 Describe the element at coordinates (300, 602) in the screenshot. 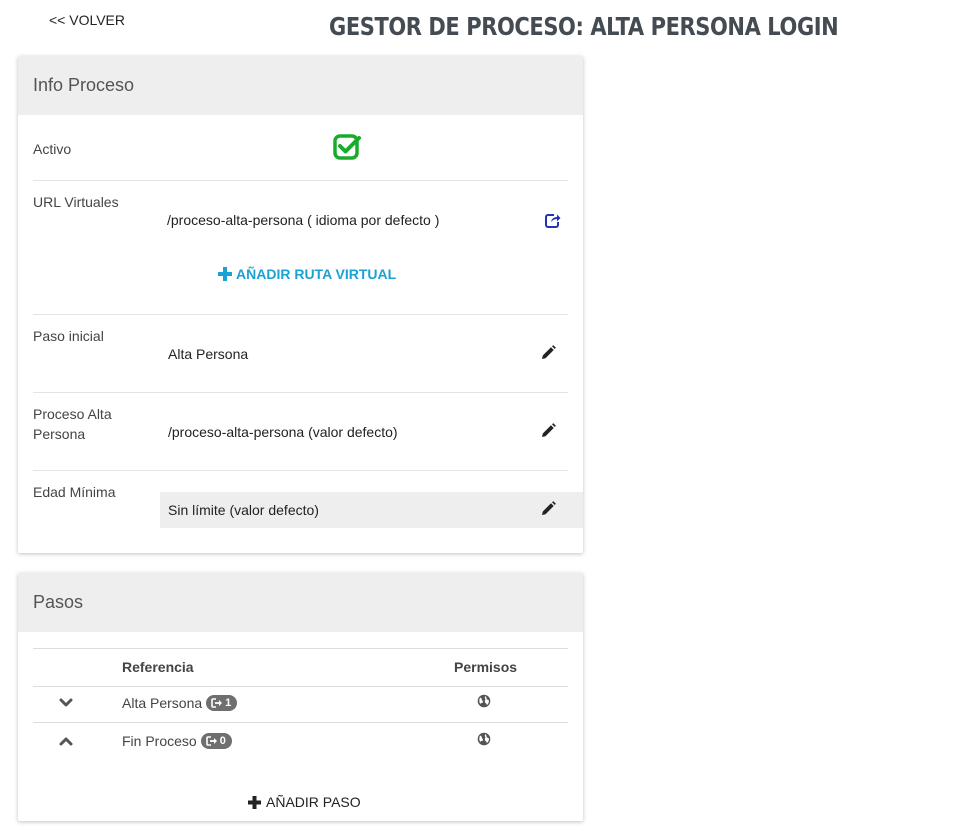

I see `pasos-header: Pasos` at that location.